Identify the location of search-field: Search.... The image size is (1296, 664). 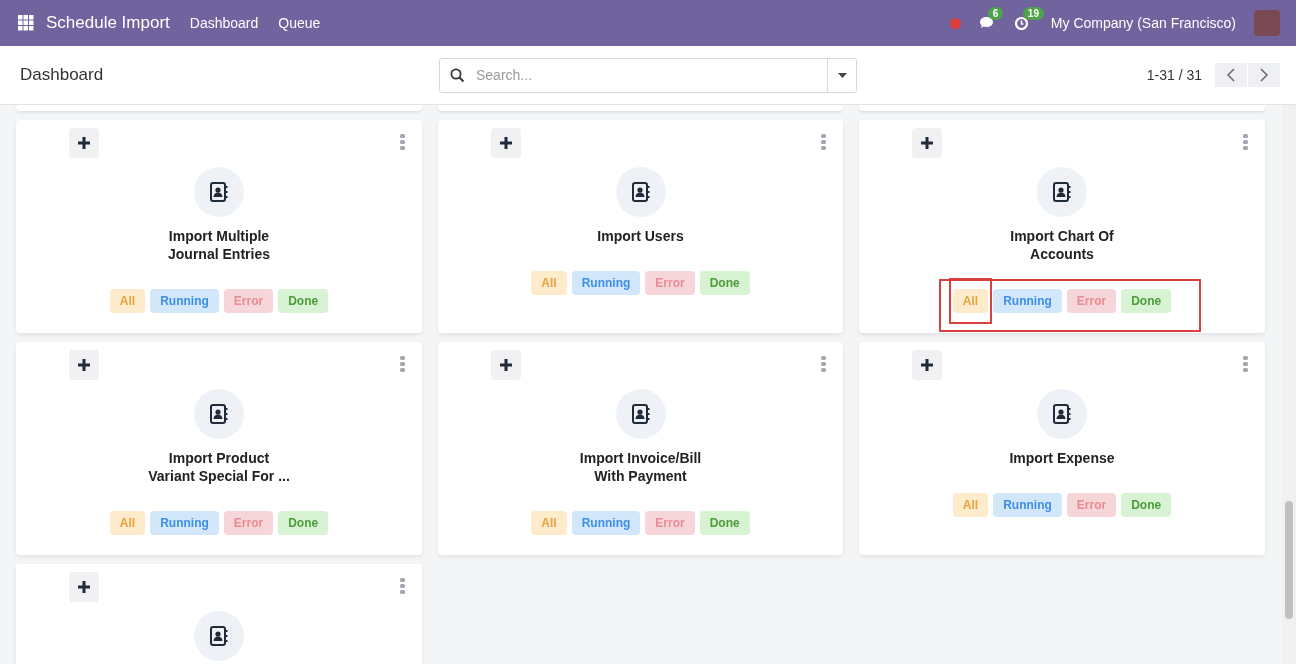
(648, 75).